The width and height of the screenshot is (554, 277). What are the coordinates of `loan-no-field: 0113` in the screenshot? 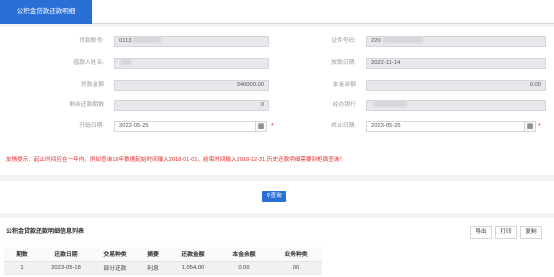 It's located at (191, 41).